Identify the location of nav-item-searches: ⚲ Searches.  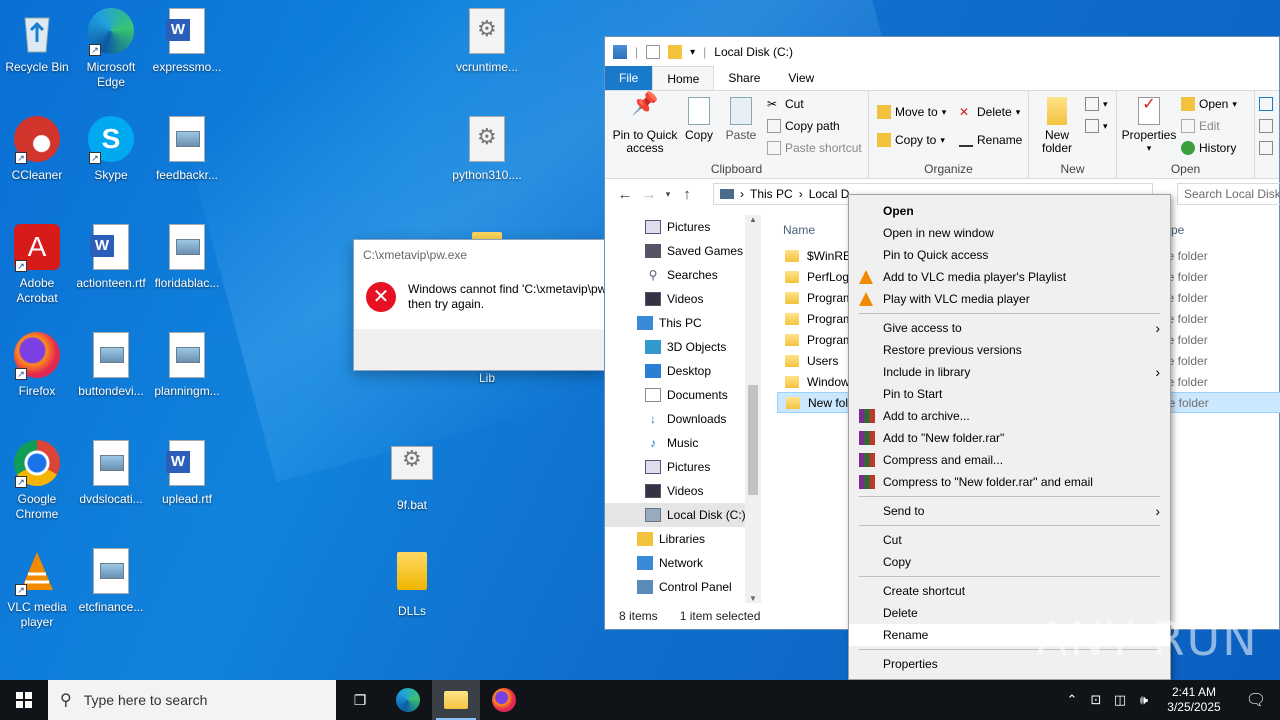
(683, 275).